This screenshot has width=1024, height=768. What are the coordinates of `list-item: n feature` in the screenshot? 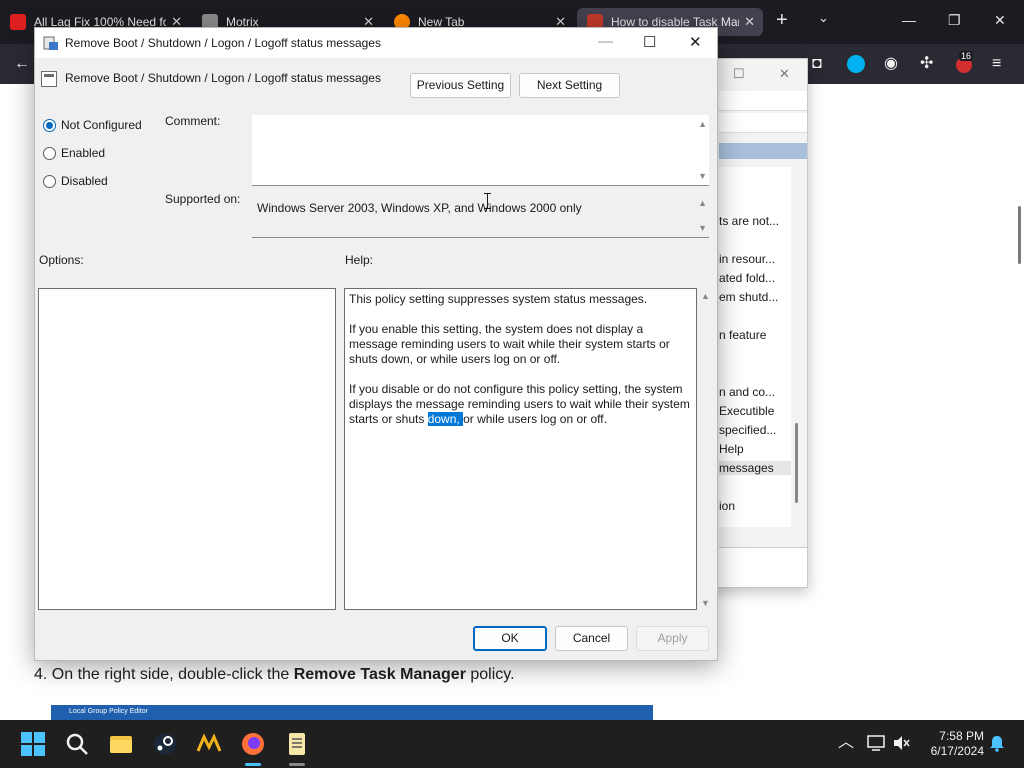 It's located at (742, 335).